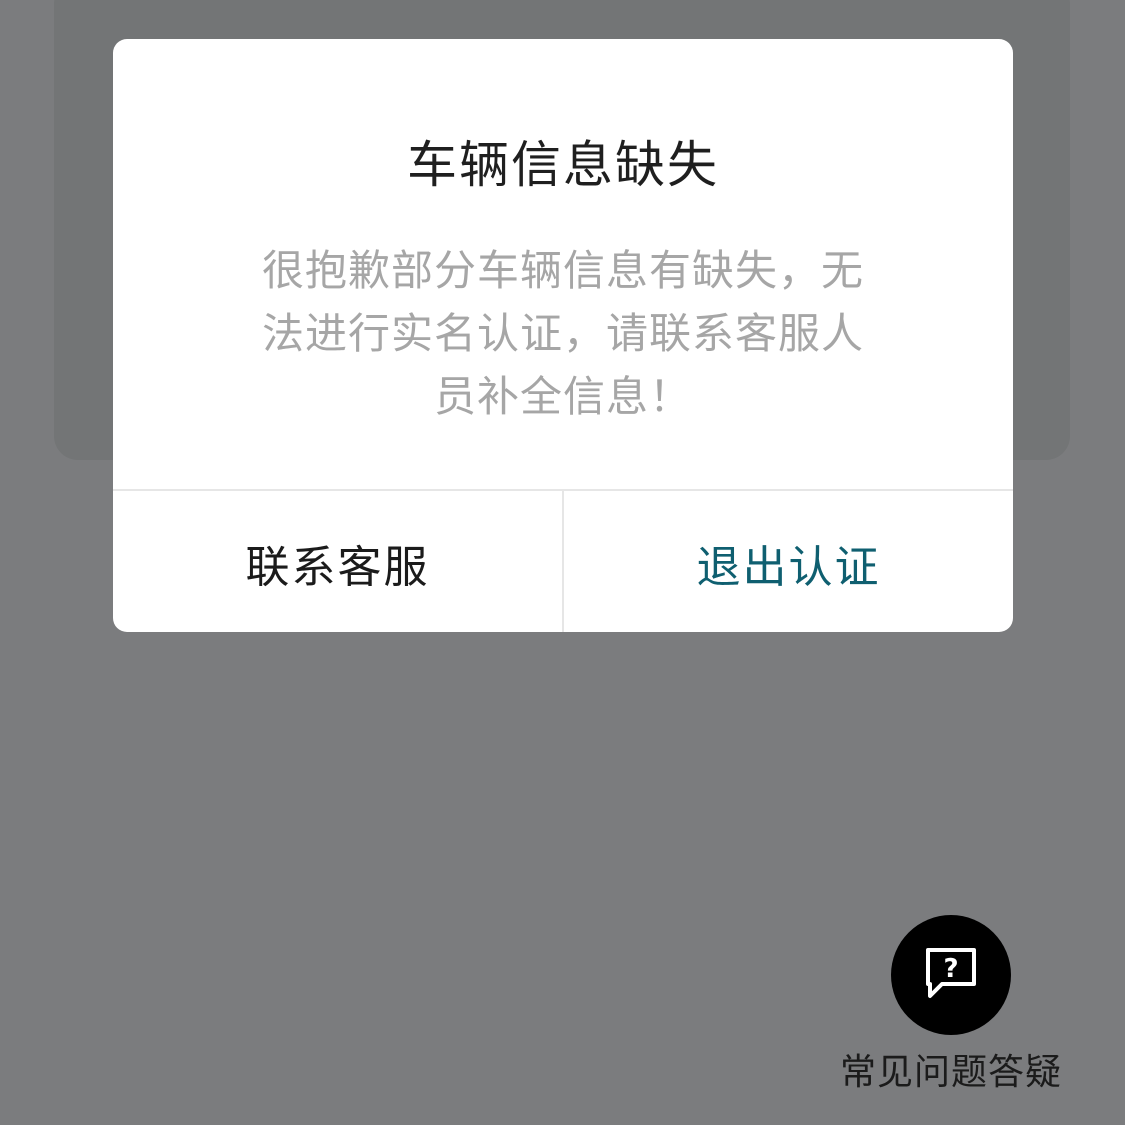 The image size is (1125, 1125). I want to click on dialog-message-line: 法进行实名认证，请联系客服人, so click(562, 333).